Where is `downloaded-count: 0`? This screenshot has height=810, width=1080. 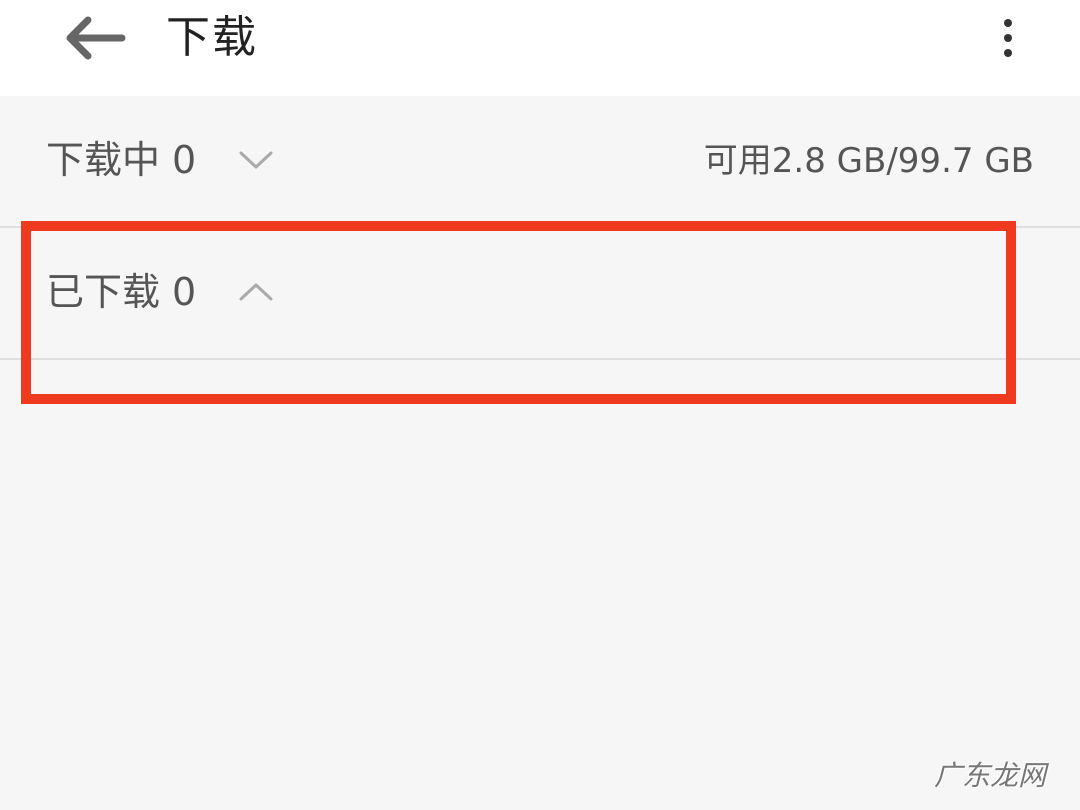 downloaded-count: 0 is located at coordinates (184, 292).